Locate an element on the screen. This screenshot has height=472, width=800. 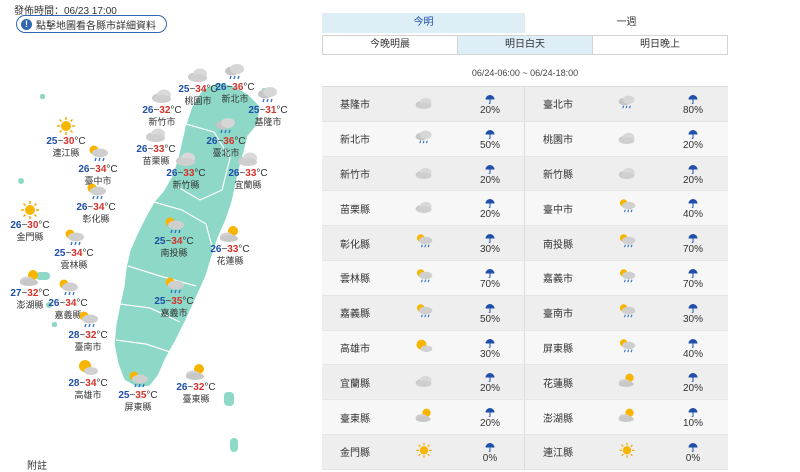
table-row: 金門縣 0% 連江縣 0% is located at coordinates (525, 452).